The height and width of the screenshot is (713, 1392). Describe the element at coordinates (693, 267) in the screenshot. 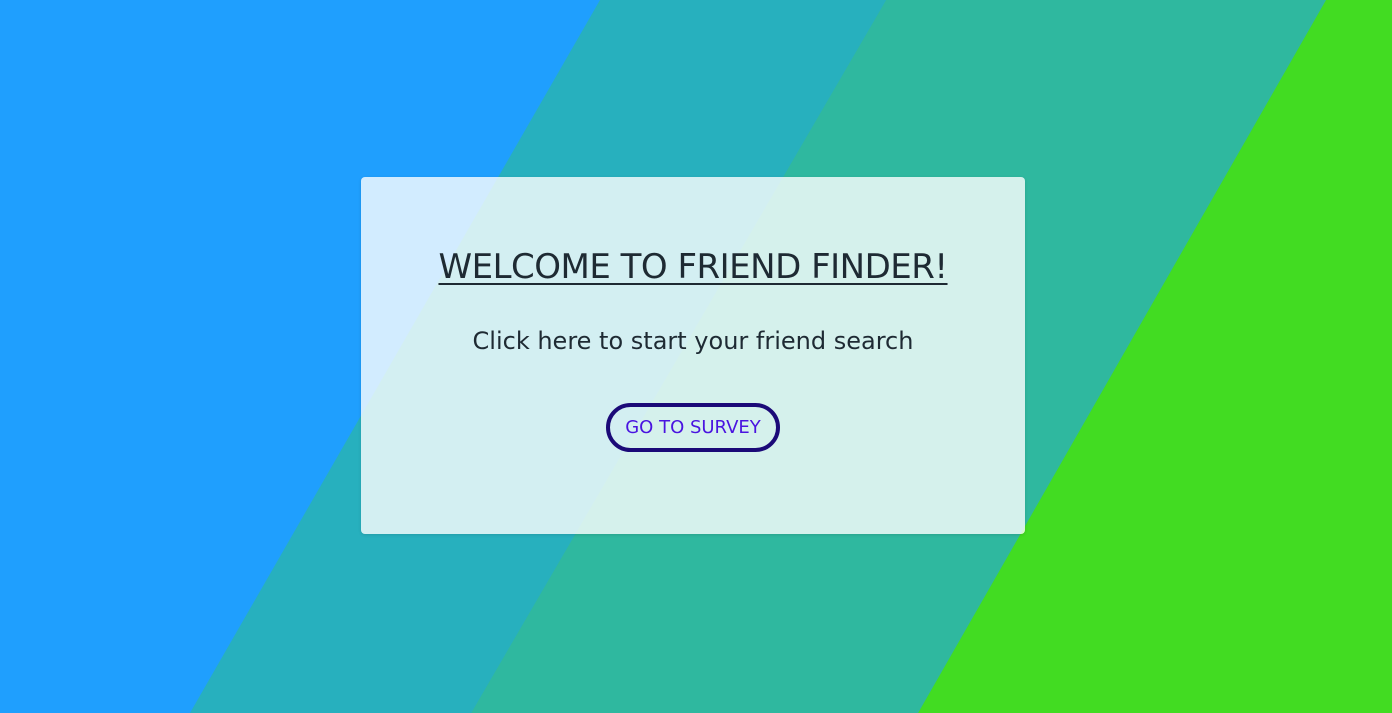

I see `page-title: WELCOME TO FRIEND FINDER!` at that location.